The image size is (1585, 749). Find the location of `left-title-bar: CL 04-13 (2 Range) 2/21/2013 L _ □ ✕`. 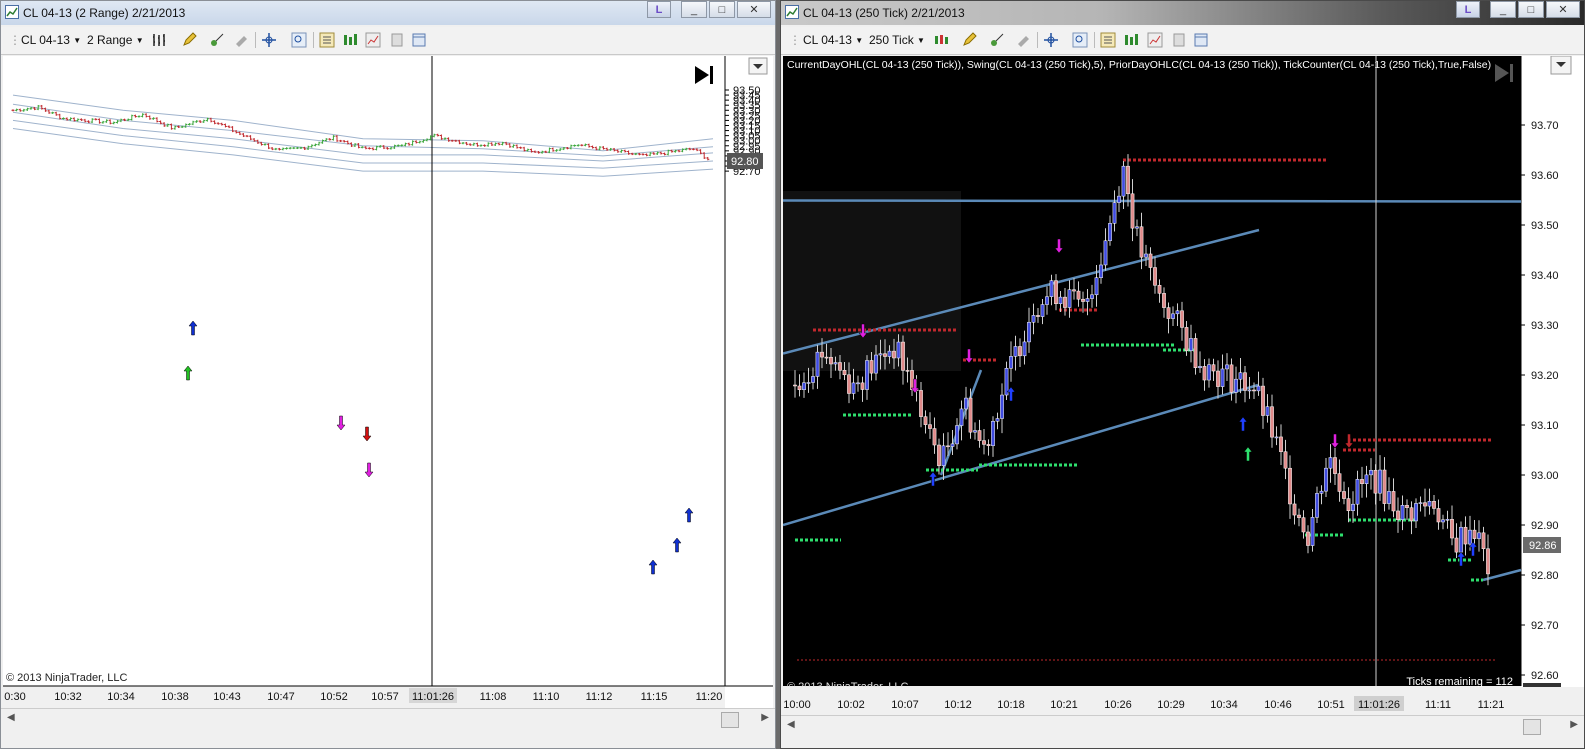

left-title-bar: CL 04-13 (2 Range) 2/21/2013 L _ □ ✕ is located at coordinates (388, 13).